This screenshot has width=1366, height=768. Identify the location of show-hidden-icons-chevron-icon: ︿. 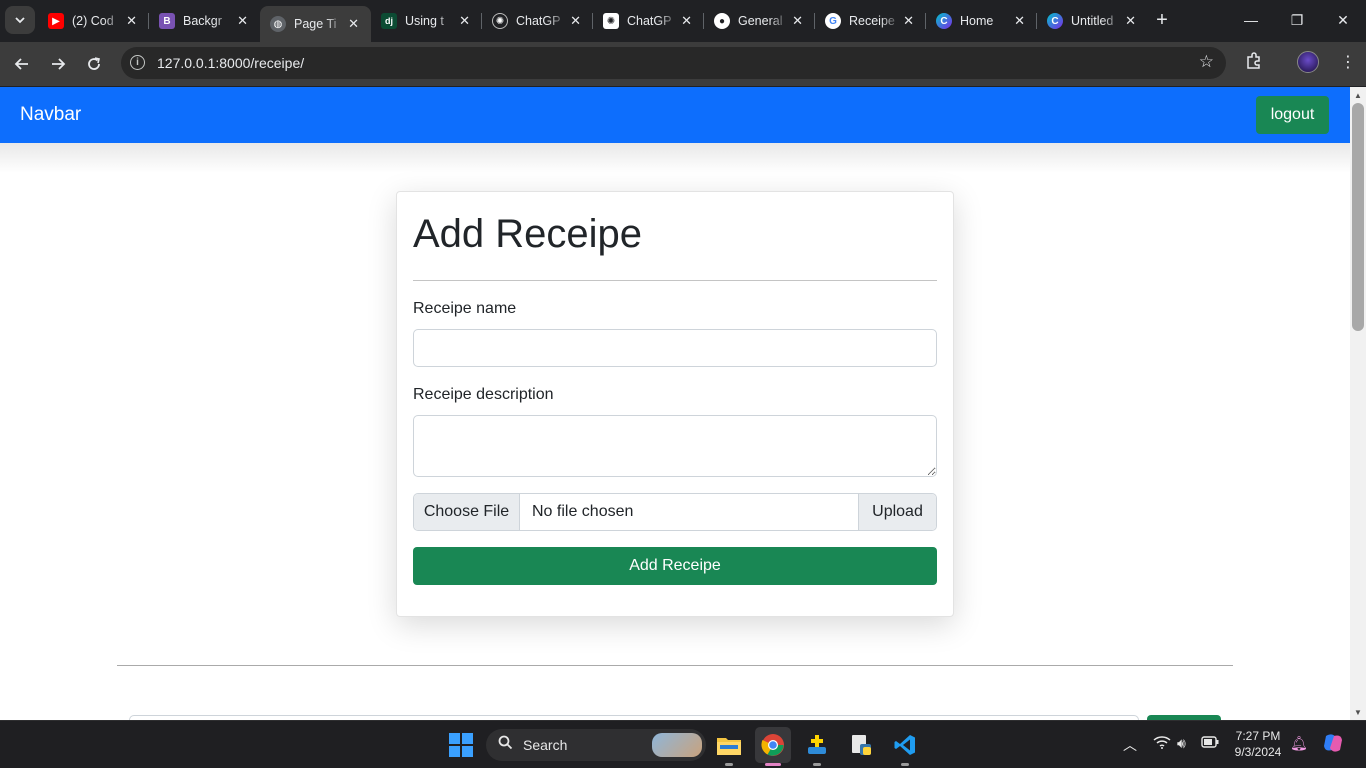
(1130, 745).